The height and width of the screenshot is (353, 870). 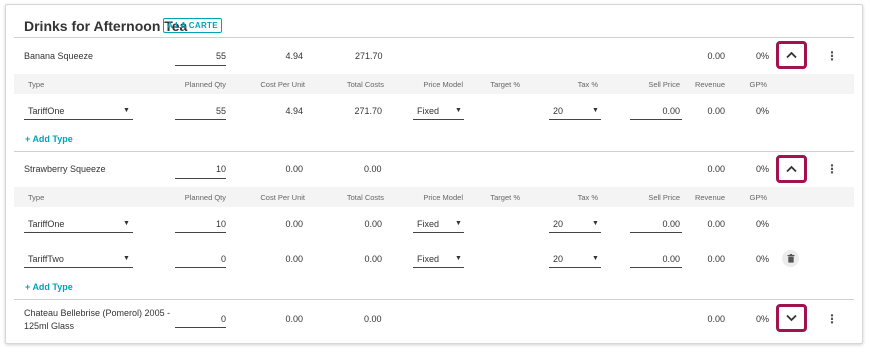 I want to click on trash-icon, so click(x=790, y=258).